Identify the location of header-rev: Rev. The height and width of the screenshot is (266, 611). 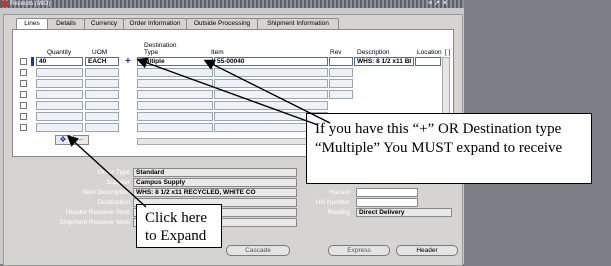
(336, 52).